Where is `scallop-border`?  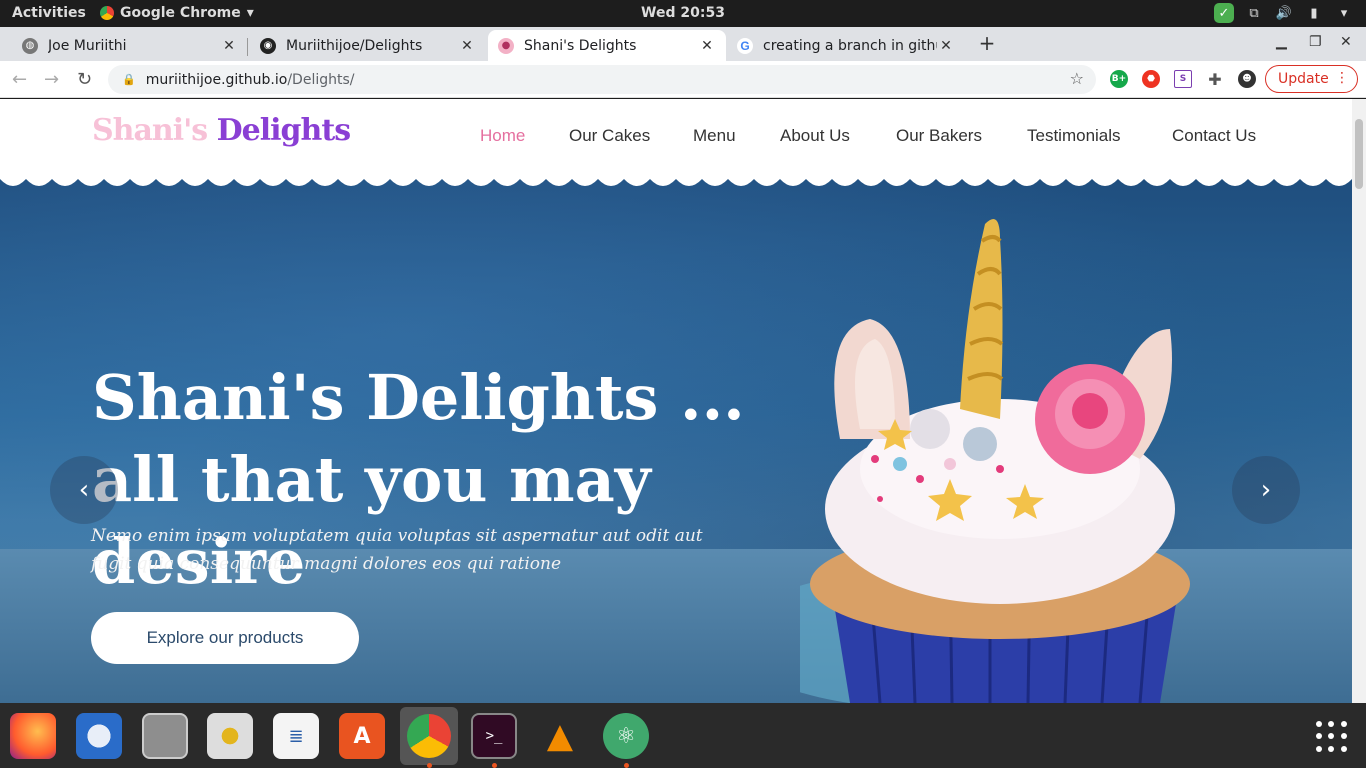
scallop-border is located at coordinates (676, 181).